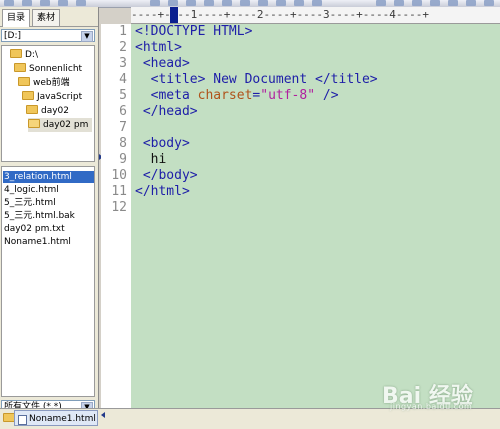 The height and width of the screenshot is (429, 500). What do you see at coordinates (225, 95) in the screenshot?
I see `code-attr-token: charset` at bounding box center [225, 95].